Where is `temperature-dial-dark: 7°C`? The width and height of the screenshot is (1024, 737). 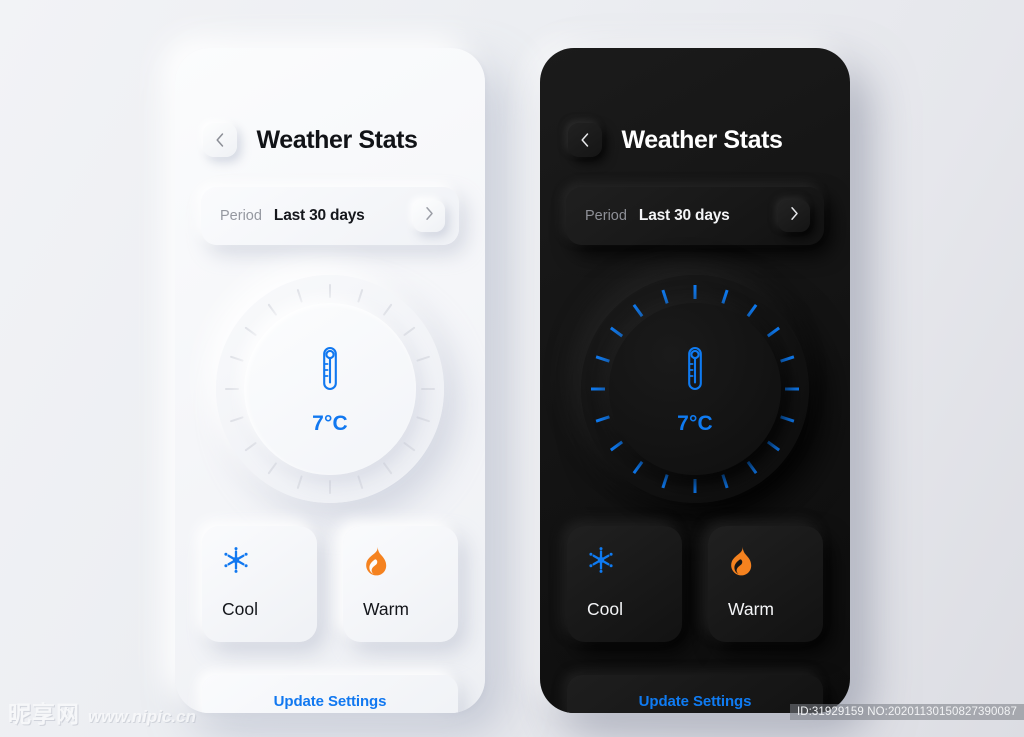 temperature-dial-dark: 7°C is located at coordinates (695, 389).